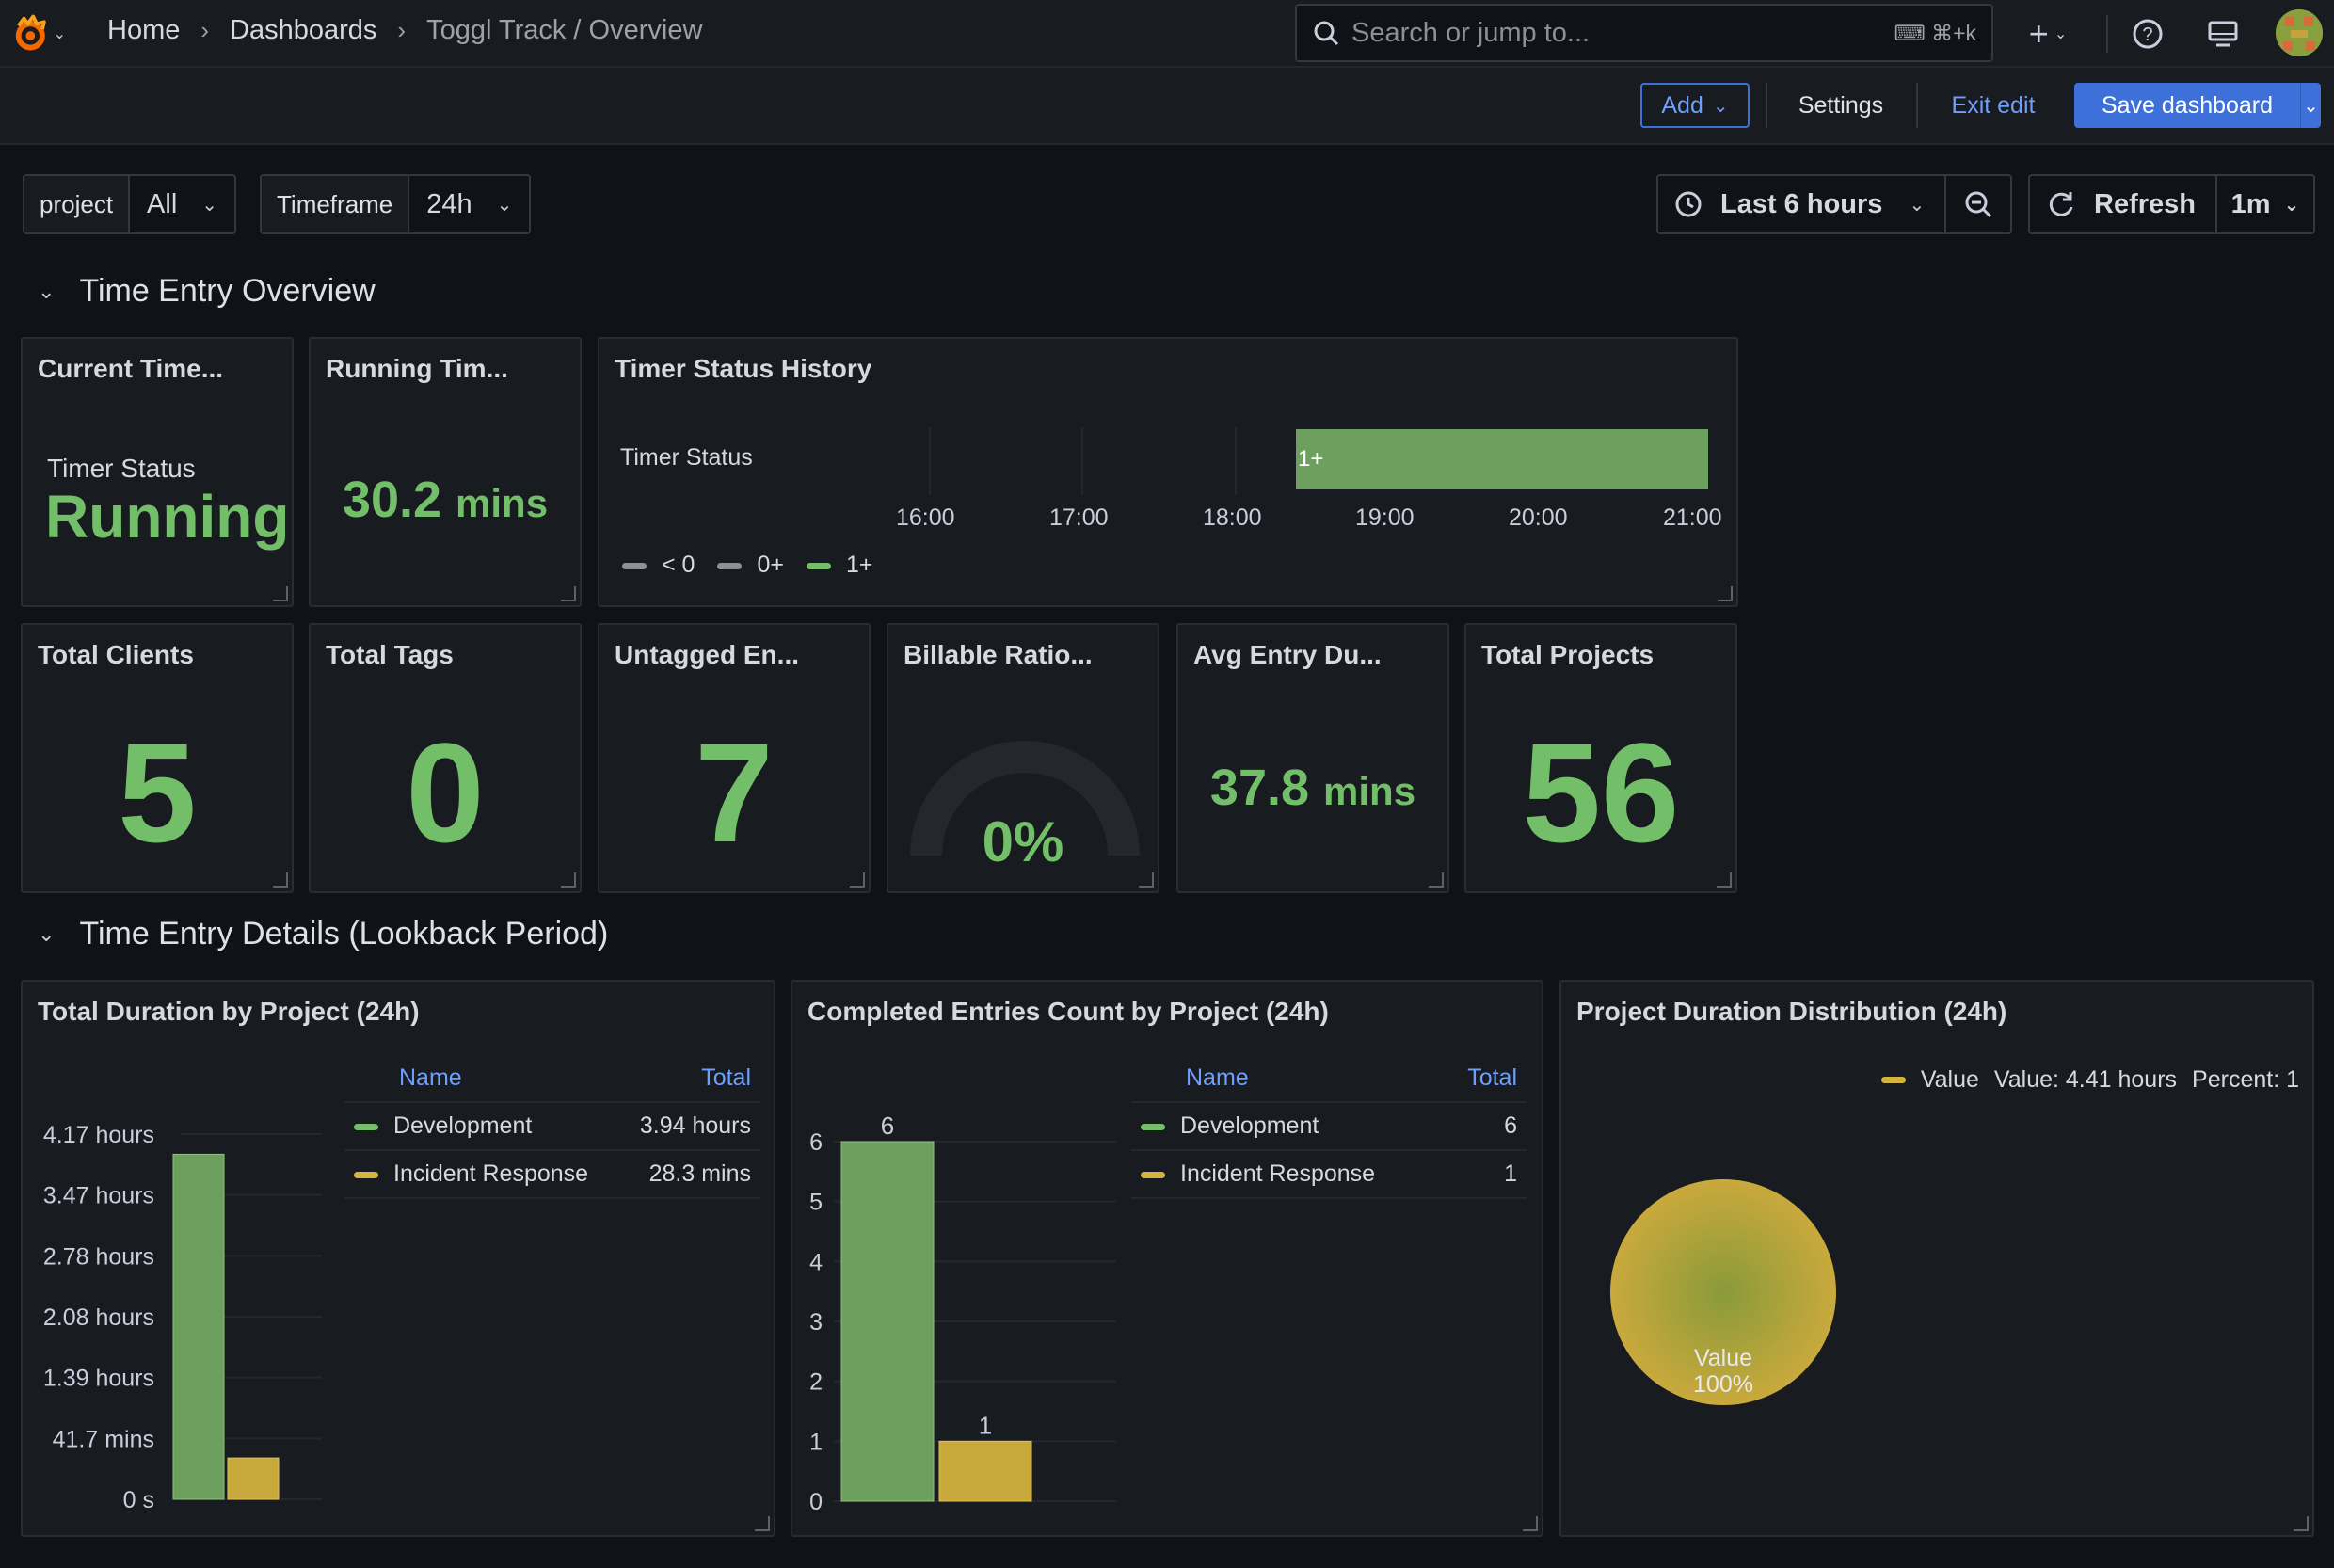  Describe the element at coordinates (1949, 1079) in the screenshot. I see `legend-name: Value` at that location.